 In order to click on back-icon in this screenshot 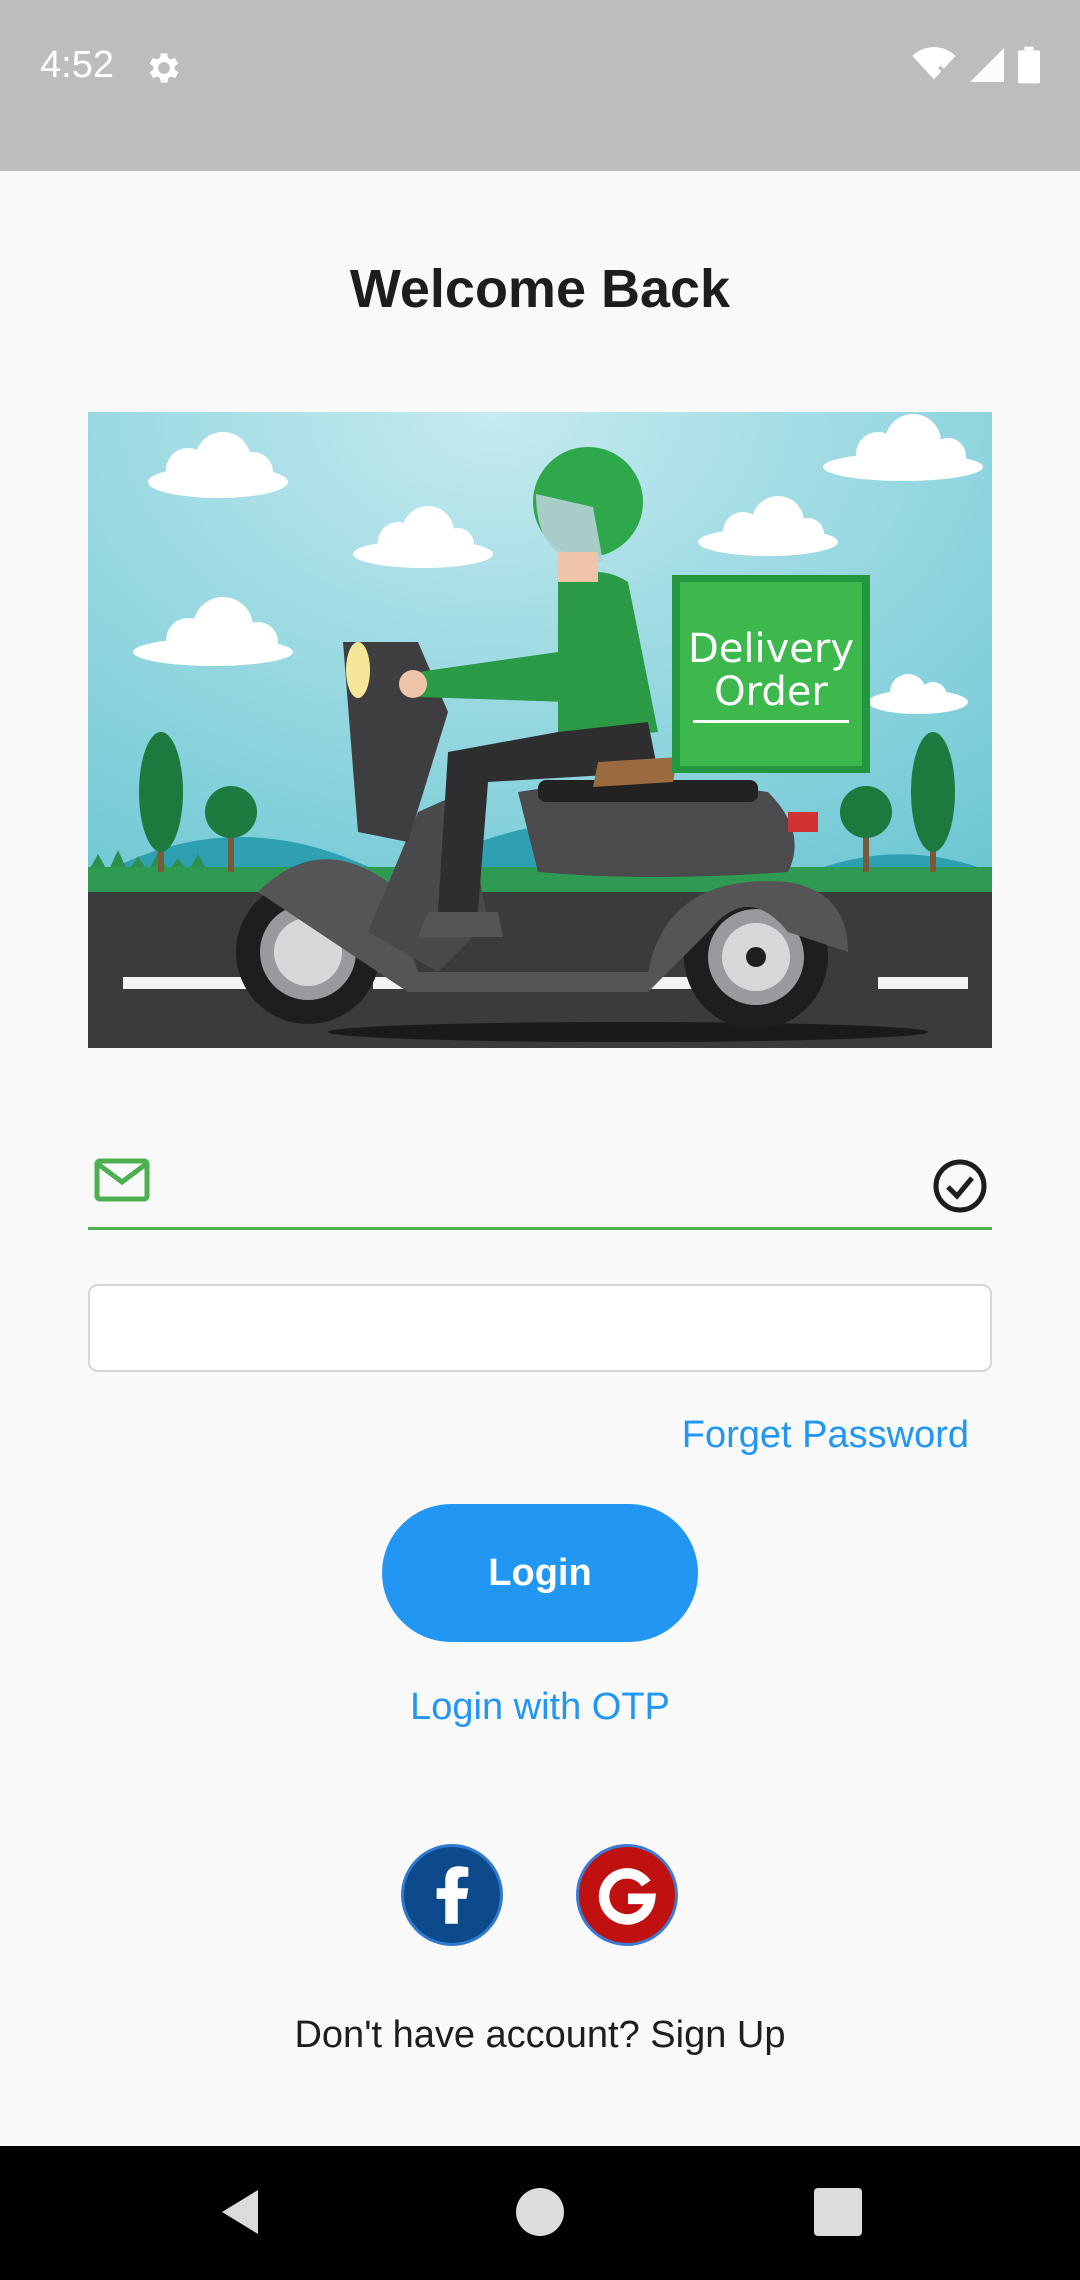, I will do `click(240, 2212)`.